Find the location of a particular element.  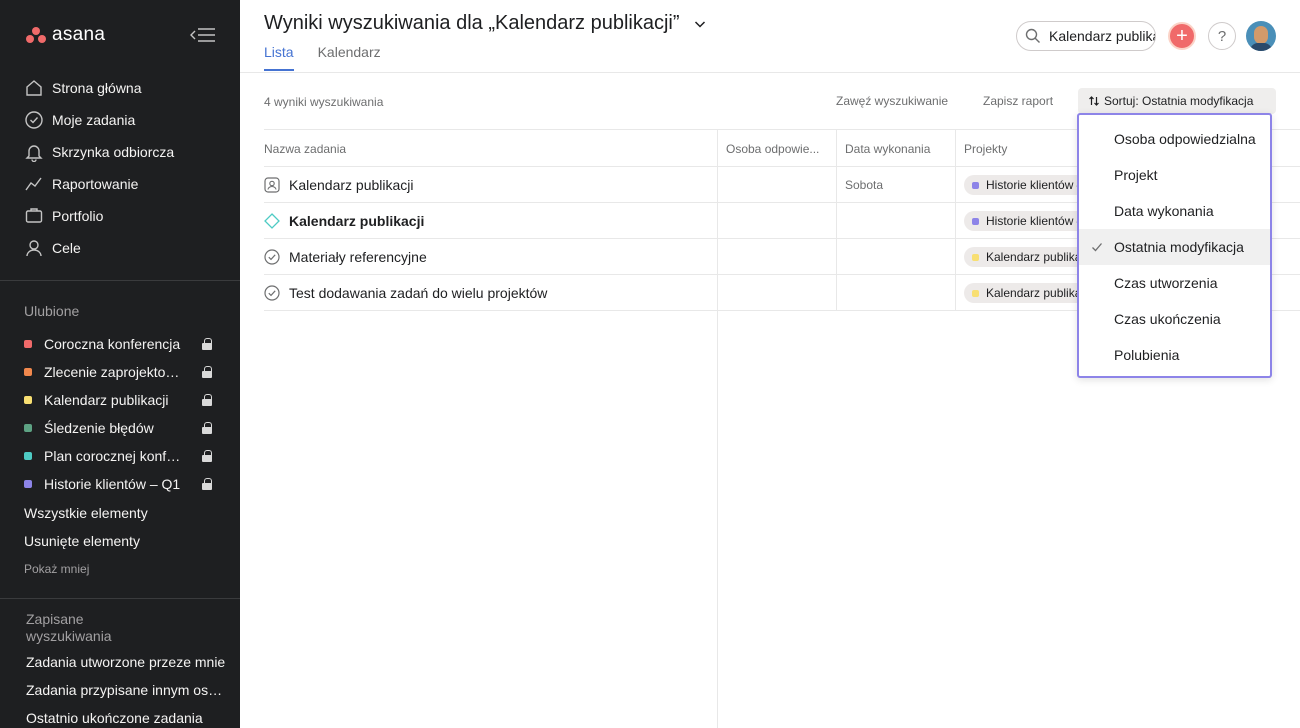

chart-line-icon is located at coordinates (33, 184).